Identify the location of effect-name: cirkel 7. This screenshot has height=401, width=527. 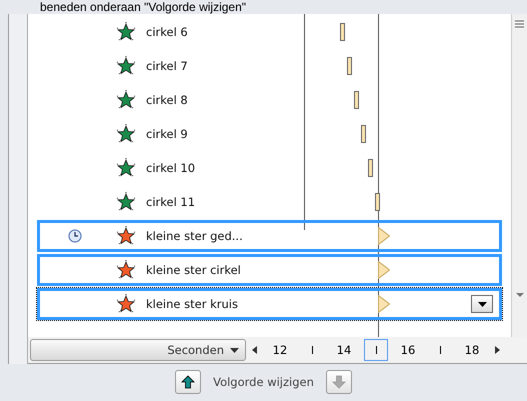
(167, 66).